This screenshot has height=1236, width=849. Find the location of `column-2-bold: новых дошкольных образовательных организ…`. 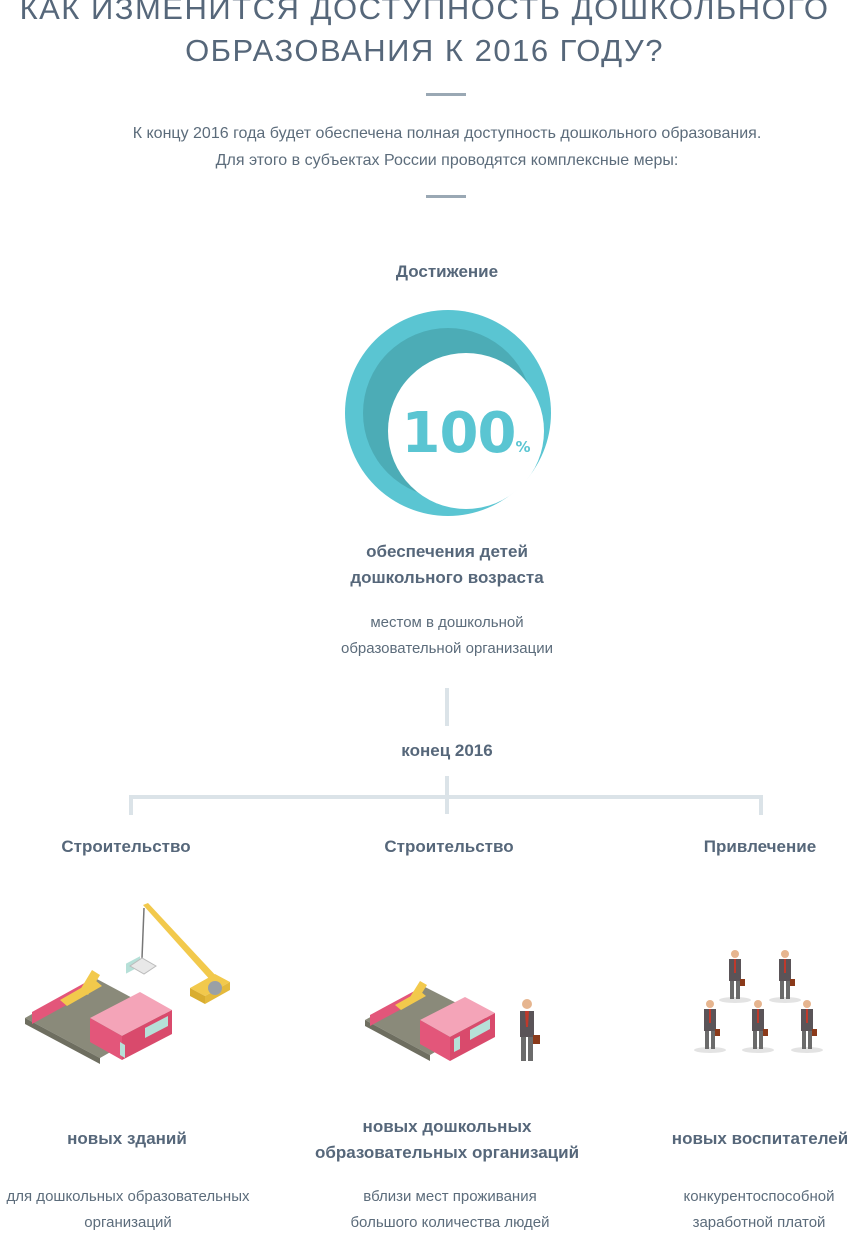

column-2-bold: новых дошкольных образовательных организ… is located at coordinates (447, 1140).